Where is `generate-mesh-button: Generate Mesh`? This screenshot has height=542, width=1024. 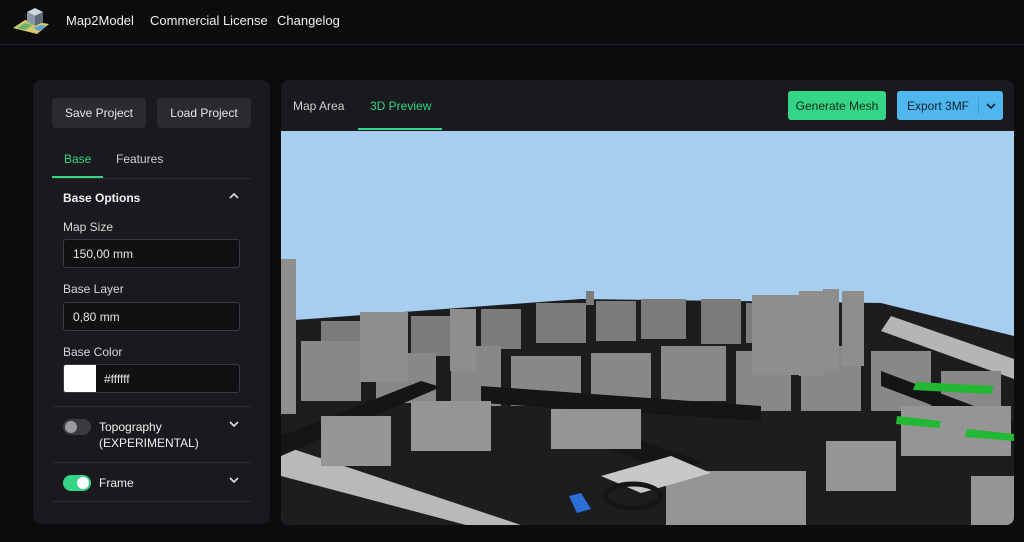 generate-mesh-button: Generate Mesh is located at coordinates (837, 105).